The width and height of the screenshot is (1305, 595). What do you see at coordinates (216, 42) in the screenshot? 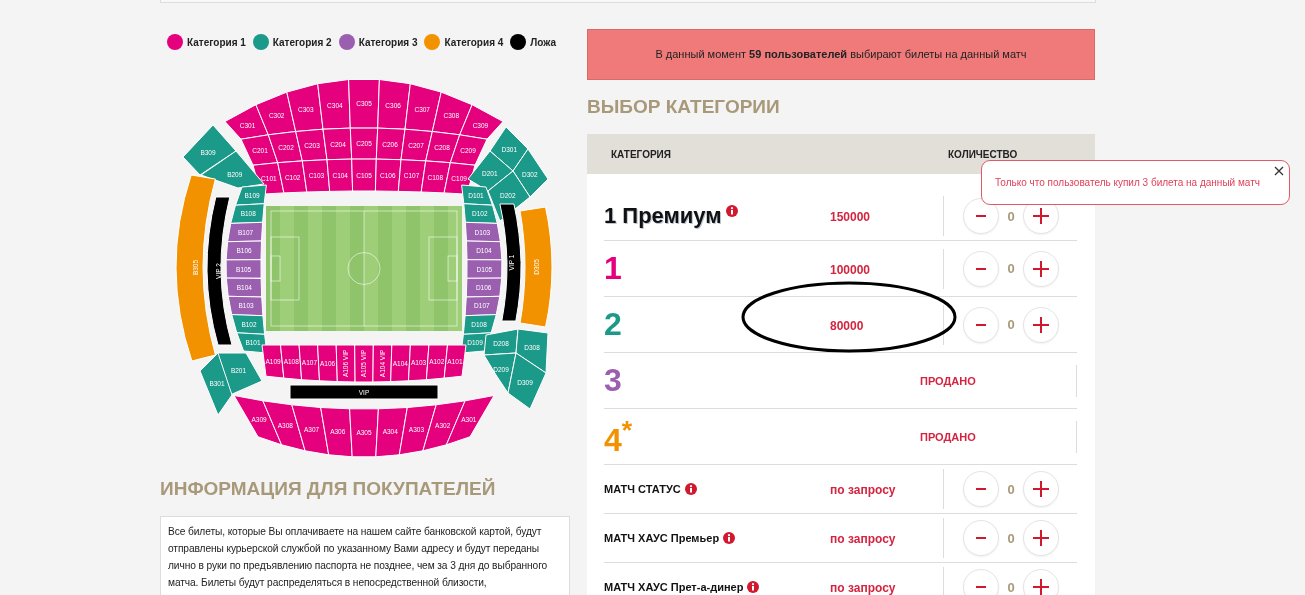
I see `legend-label: Категория 1` at bounding box center [216, 42].